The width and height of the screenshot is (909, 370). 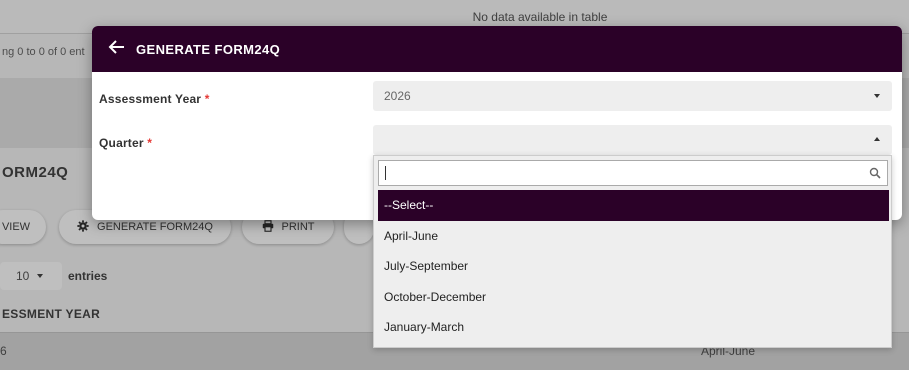 What do you see at coordinates (633, 327) in the screenshot?
I see `dropdown-option-january-march: January-March` at bounding box center [633, 327].